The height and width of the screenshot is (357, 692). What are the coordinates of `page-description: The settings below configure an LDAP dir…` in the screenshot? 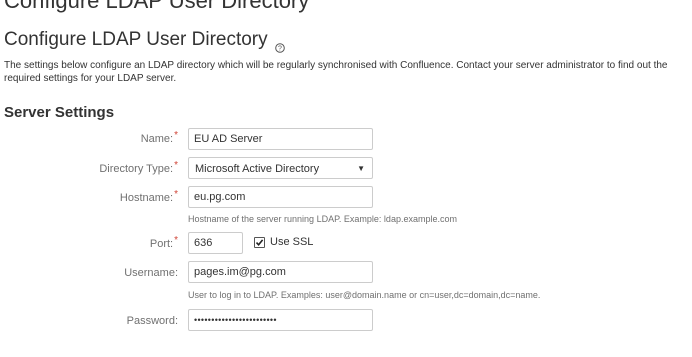 It's located at (336, 72).